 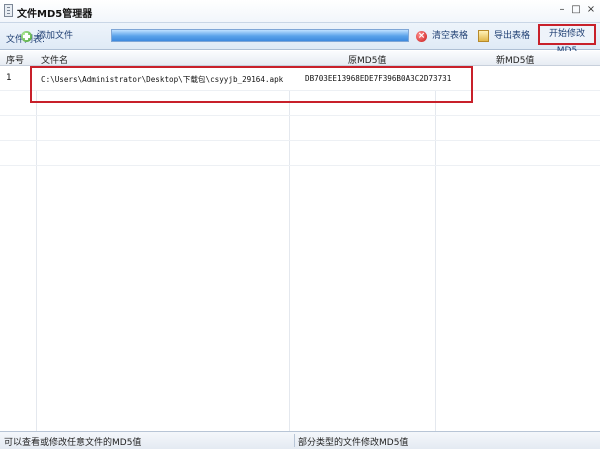 What do you see at coordinates (15, 59) in the screenshot?
I see `column-header-seq: 序号` at bounding box center [15, 59].